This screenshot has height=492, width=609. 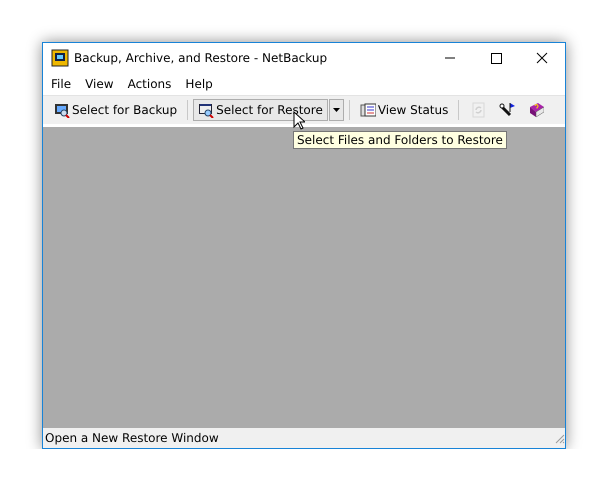 I want to click on toolbar-button: View Status, so click(x=404, y=110).